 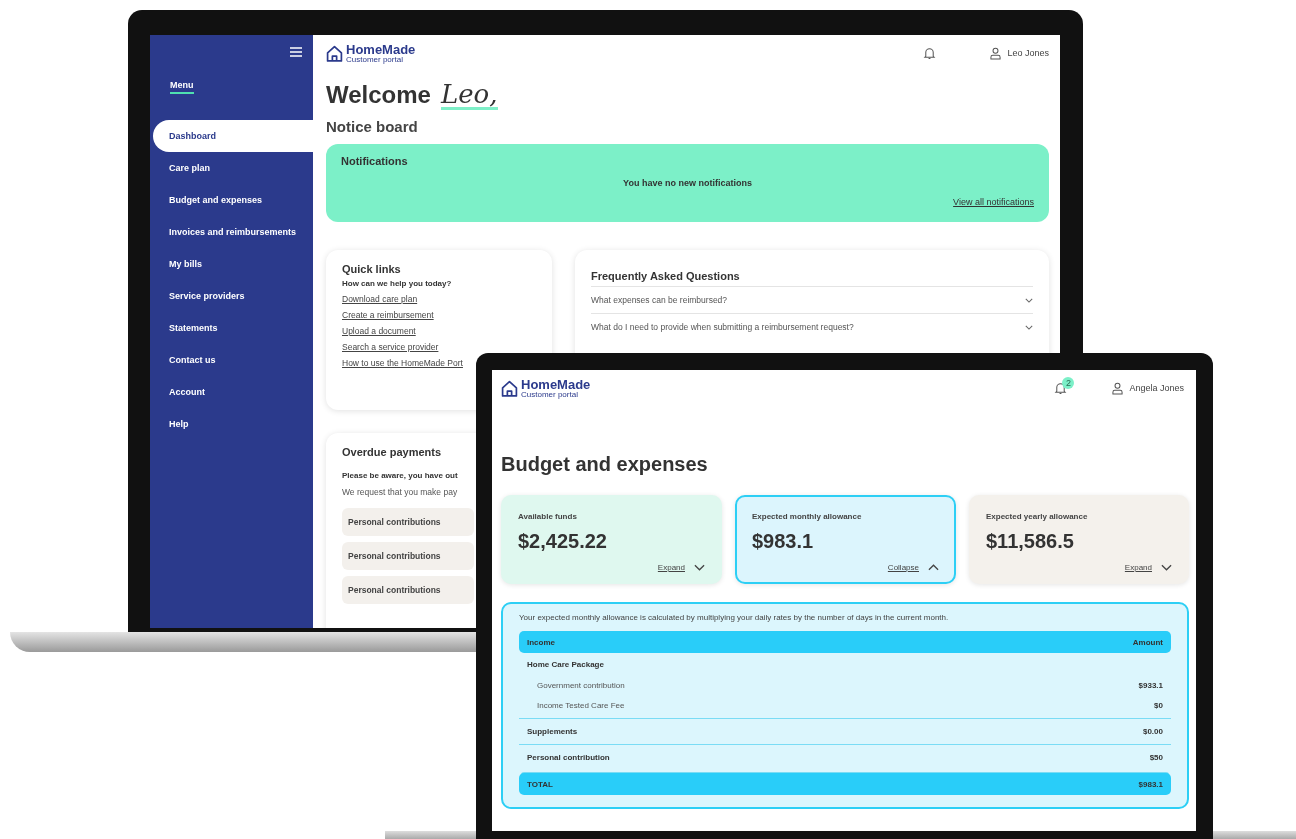 What do you see at coordinates (375, 161) in the screenshot?
I see `notifications-title: Notifications` at bounding box center [375, 161].